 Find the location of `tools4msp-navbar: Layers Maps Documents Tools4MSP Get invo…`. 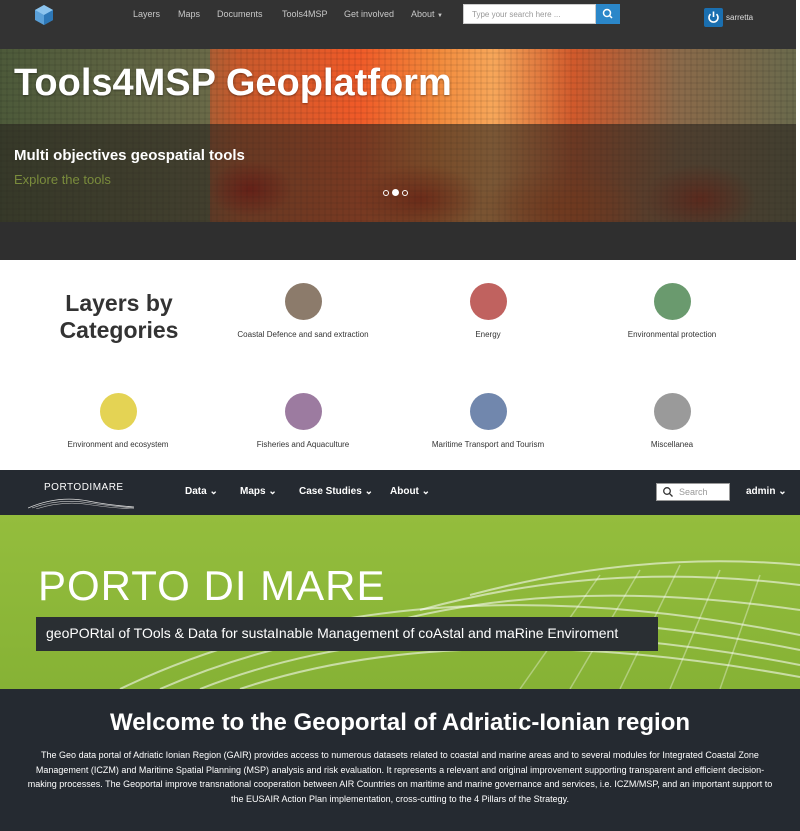

tools4msp-navbar: Layers Maps Documents Tools4MSP Get invo… is located at coordinates (398, 24).